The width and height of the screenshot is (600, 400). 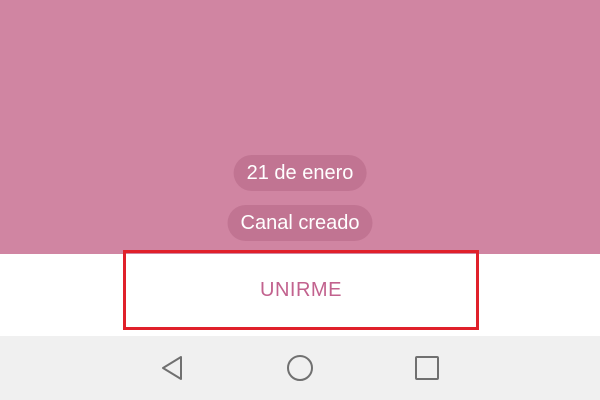 I want to click on date-badge: 21 de enero, so click(x=300, y=173).